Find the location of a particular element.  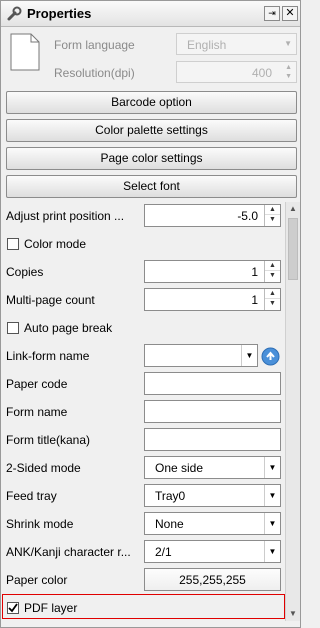

link-form-select: ▼ is located at coordinates (201, 355).